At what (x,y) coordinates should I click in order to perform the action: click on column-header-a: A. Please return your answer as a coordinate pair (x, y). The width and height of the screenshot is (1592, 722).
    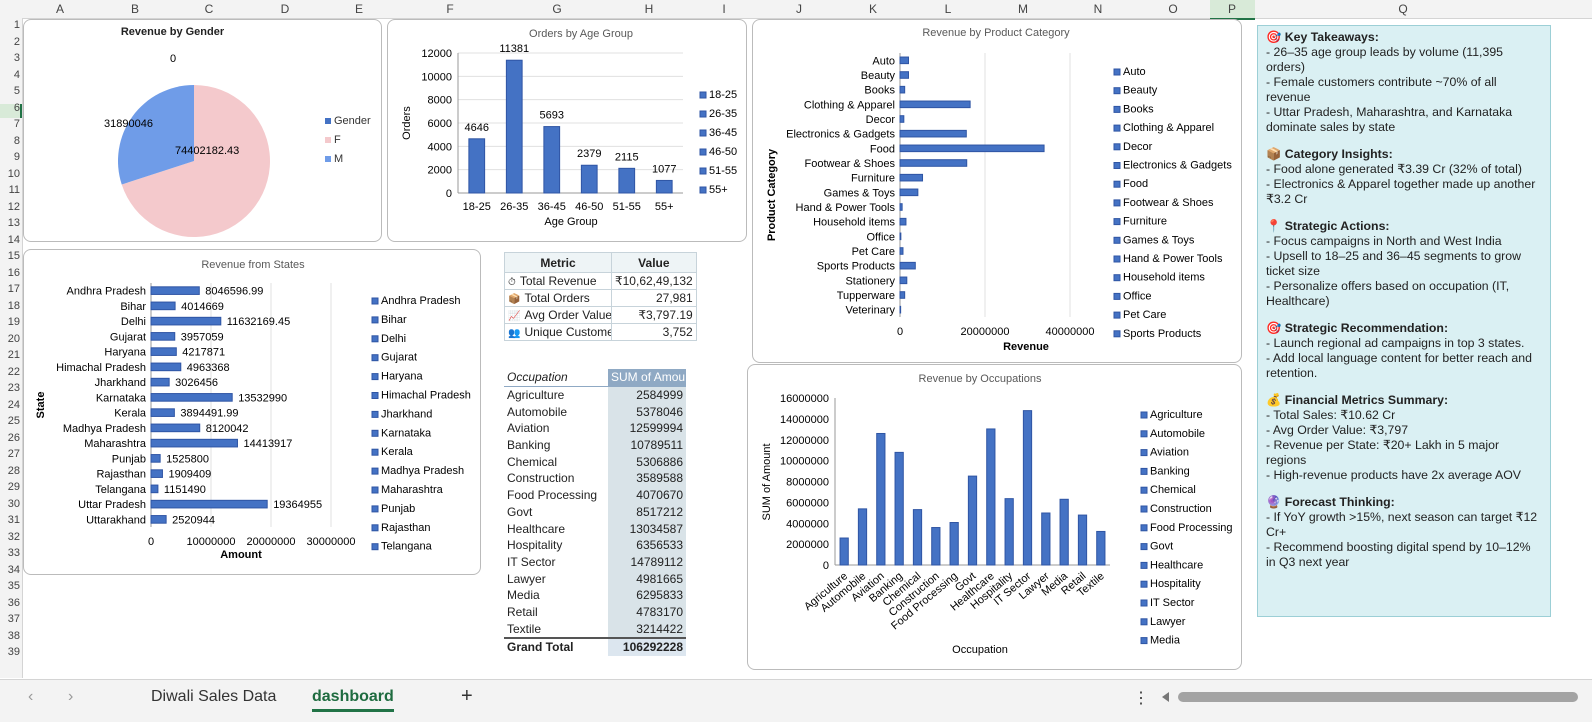
    Looking at the image, I should click on (60, 9).